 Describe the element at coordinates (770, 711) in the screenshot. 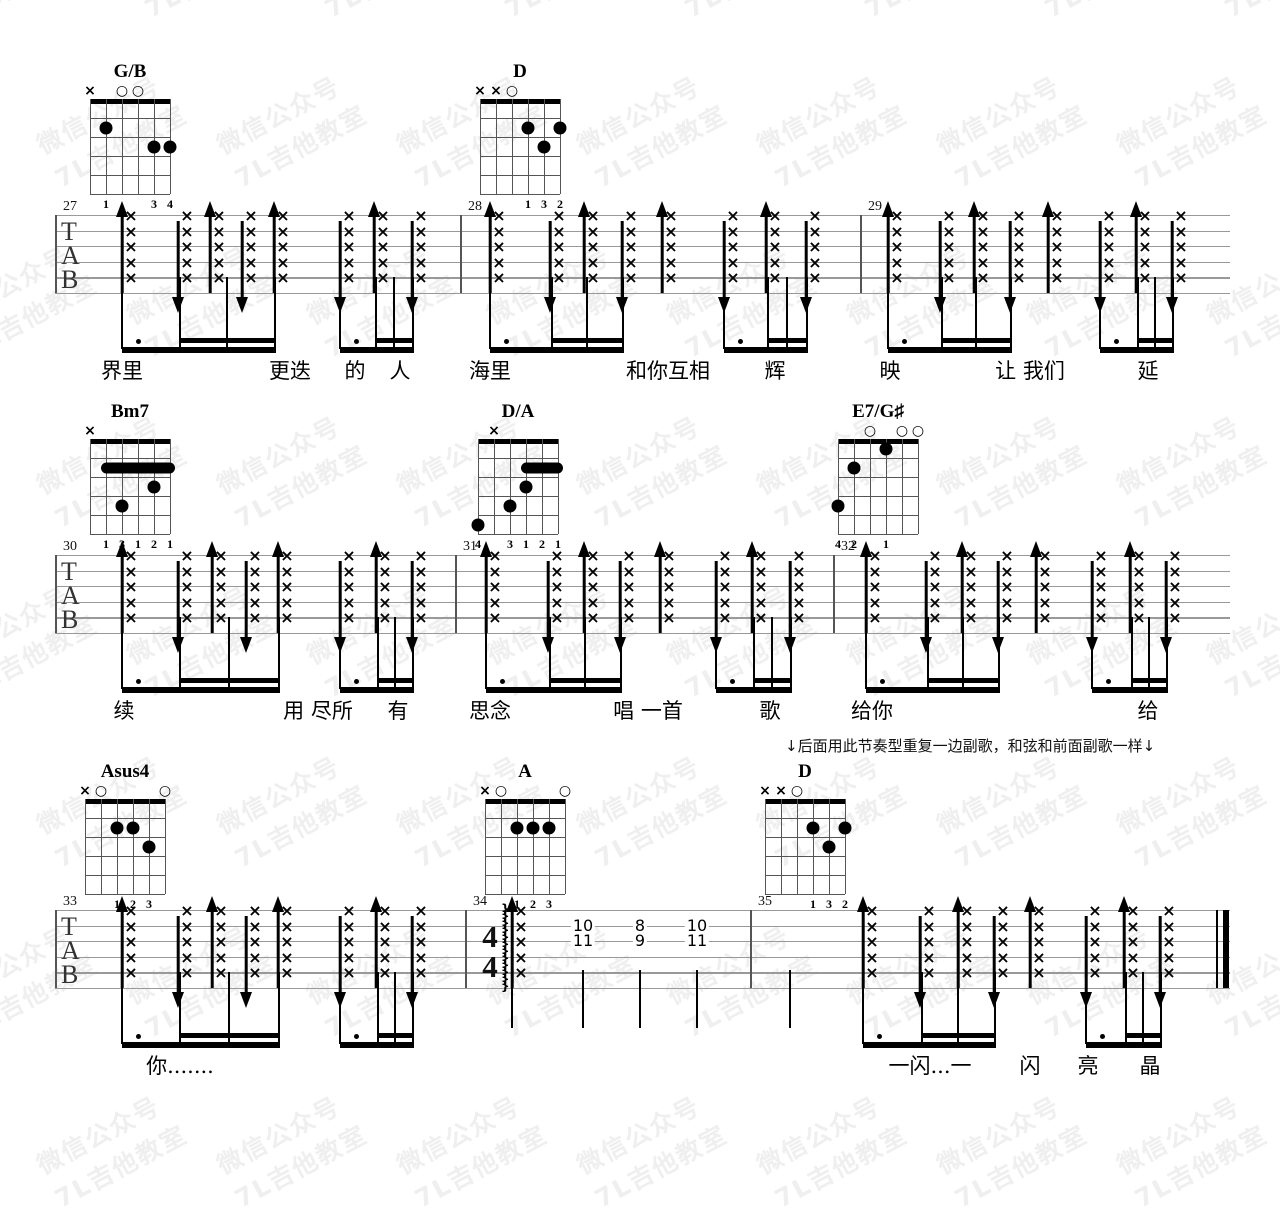

I see `lyric-syllable: 歌` at that location.